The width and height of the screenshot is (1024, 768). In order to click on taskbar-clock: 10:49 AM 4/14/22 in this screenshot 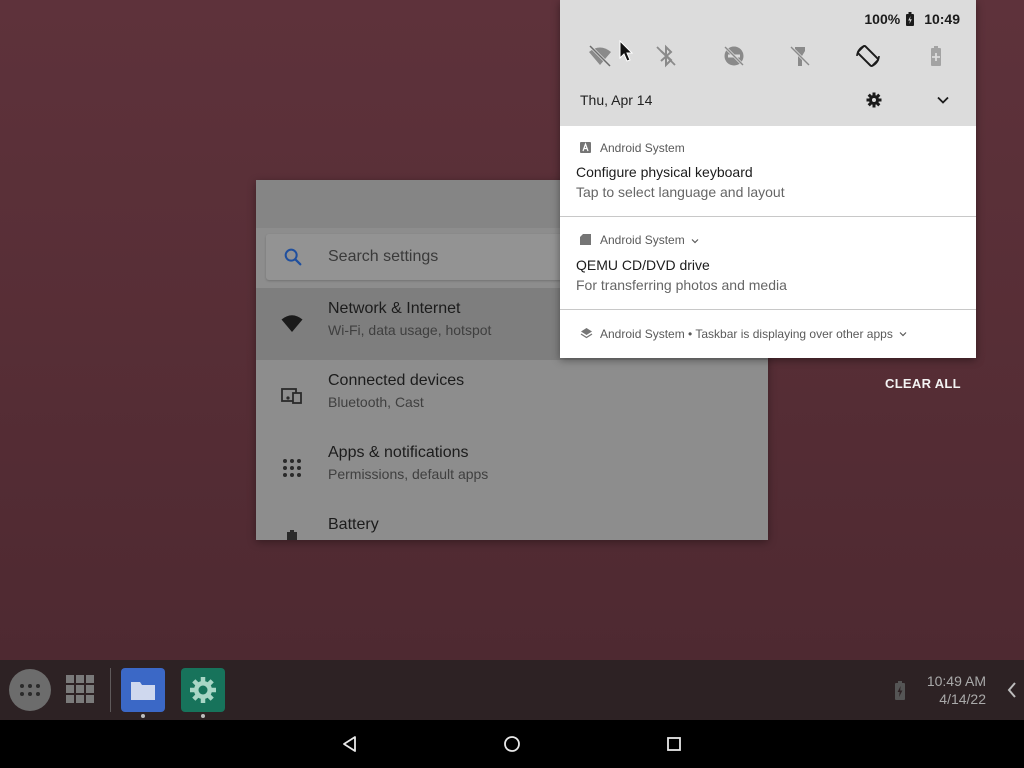, I will do `click(950, 690)`.